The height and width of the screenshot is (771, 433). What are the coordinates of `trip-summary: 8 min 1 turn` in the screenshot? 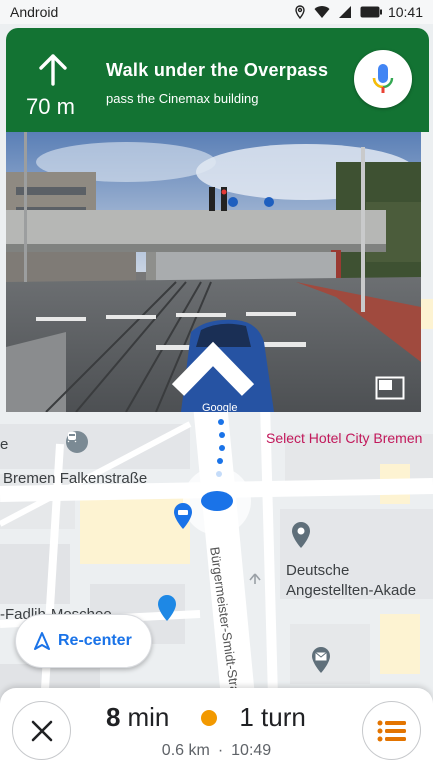 It's located at (206, 717).